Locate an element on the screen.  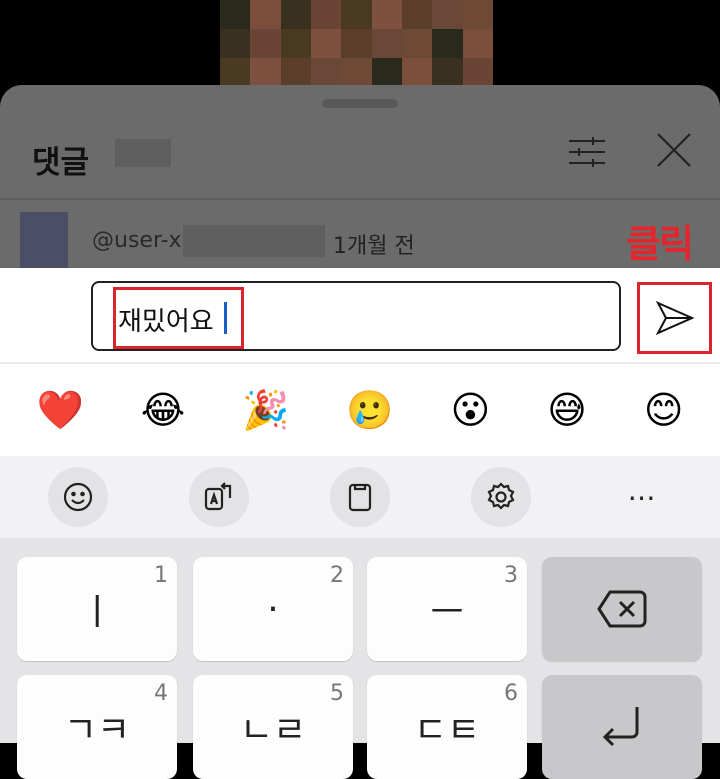
send-button is located at coordinates (674, 318).